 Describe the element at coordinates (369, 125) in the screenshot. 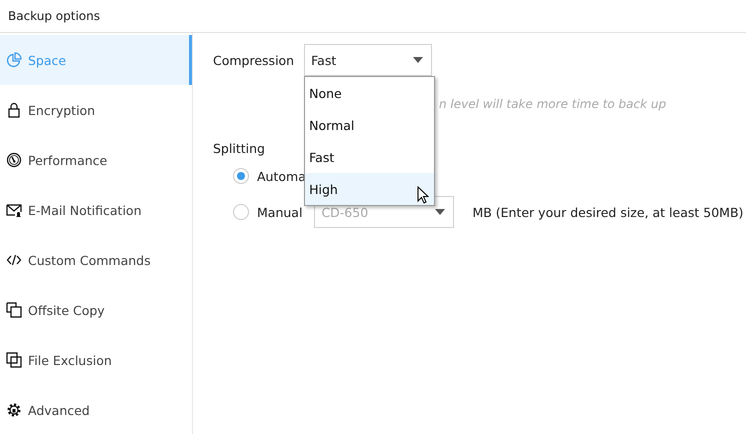

I see `dropdown-option: Normal` at that location.